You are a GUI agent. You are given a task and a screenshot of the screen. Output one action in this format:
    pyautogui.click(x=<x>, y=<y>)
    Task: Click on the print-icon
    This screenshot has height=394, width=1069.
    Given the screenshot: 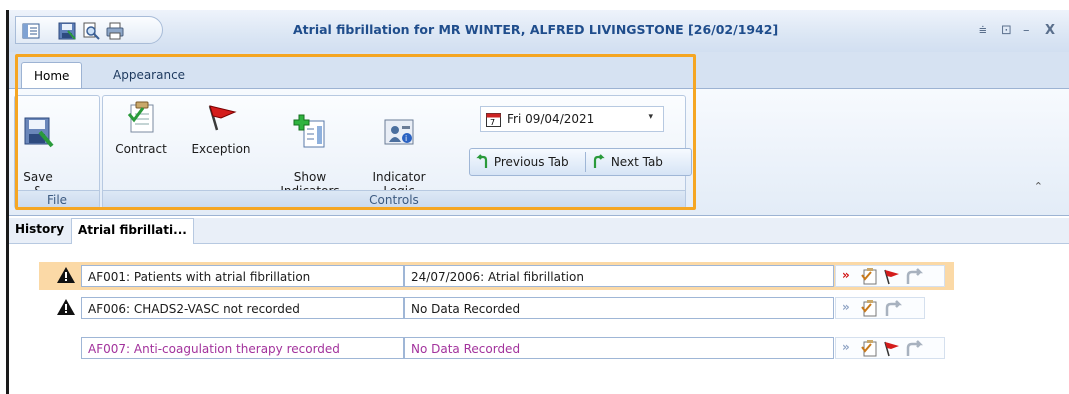 What is the action you would take?
    pyautogui.click(x=115, y=31)
    